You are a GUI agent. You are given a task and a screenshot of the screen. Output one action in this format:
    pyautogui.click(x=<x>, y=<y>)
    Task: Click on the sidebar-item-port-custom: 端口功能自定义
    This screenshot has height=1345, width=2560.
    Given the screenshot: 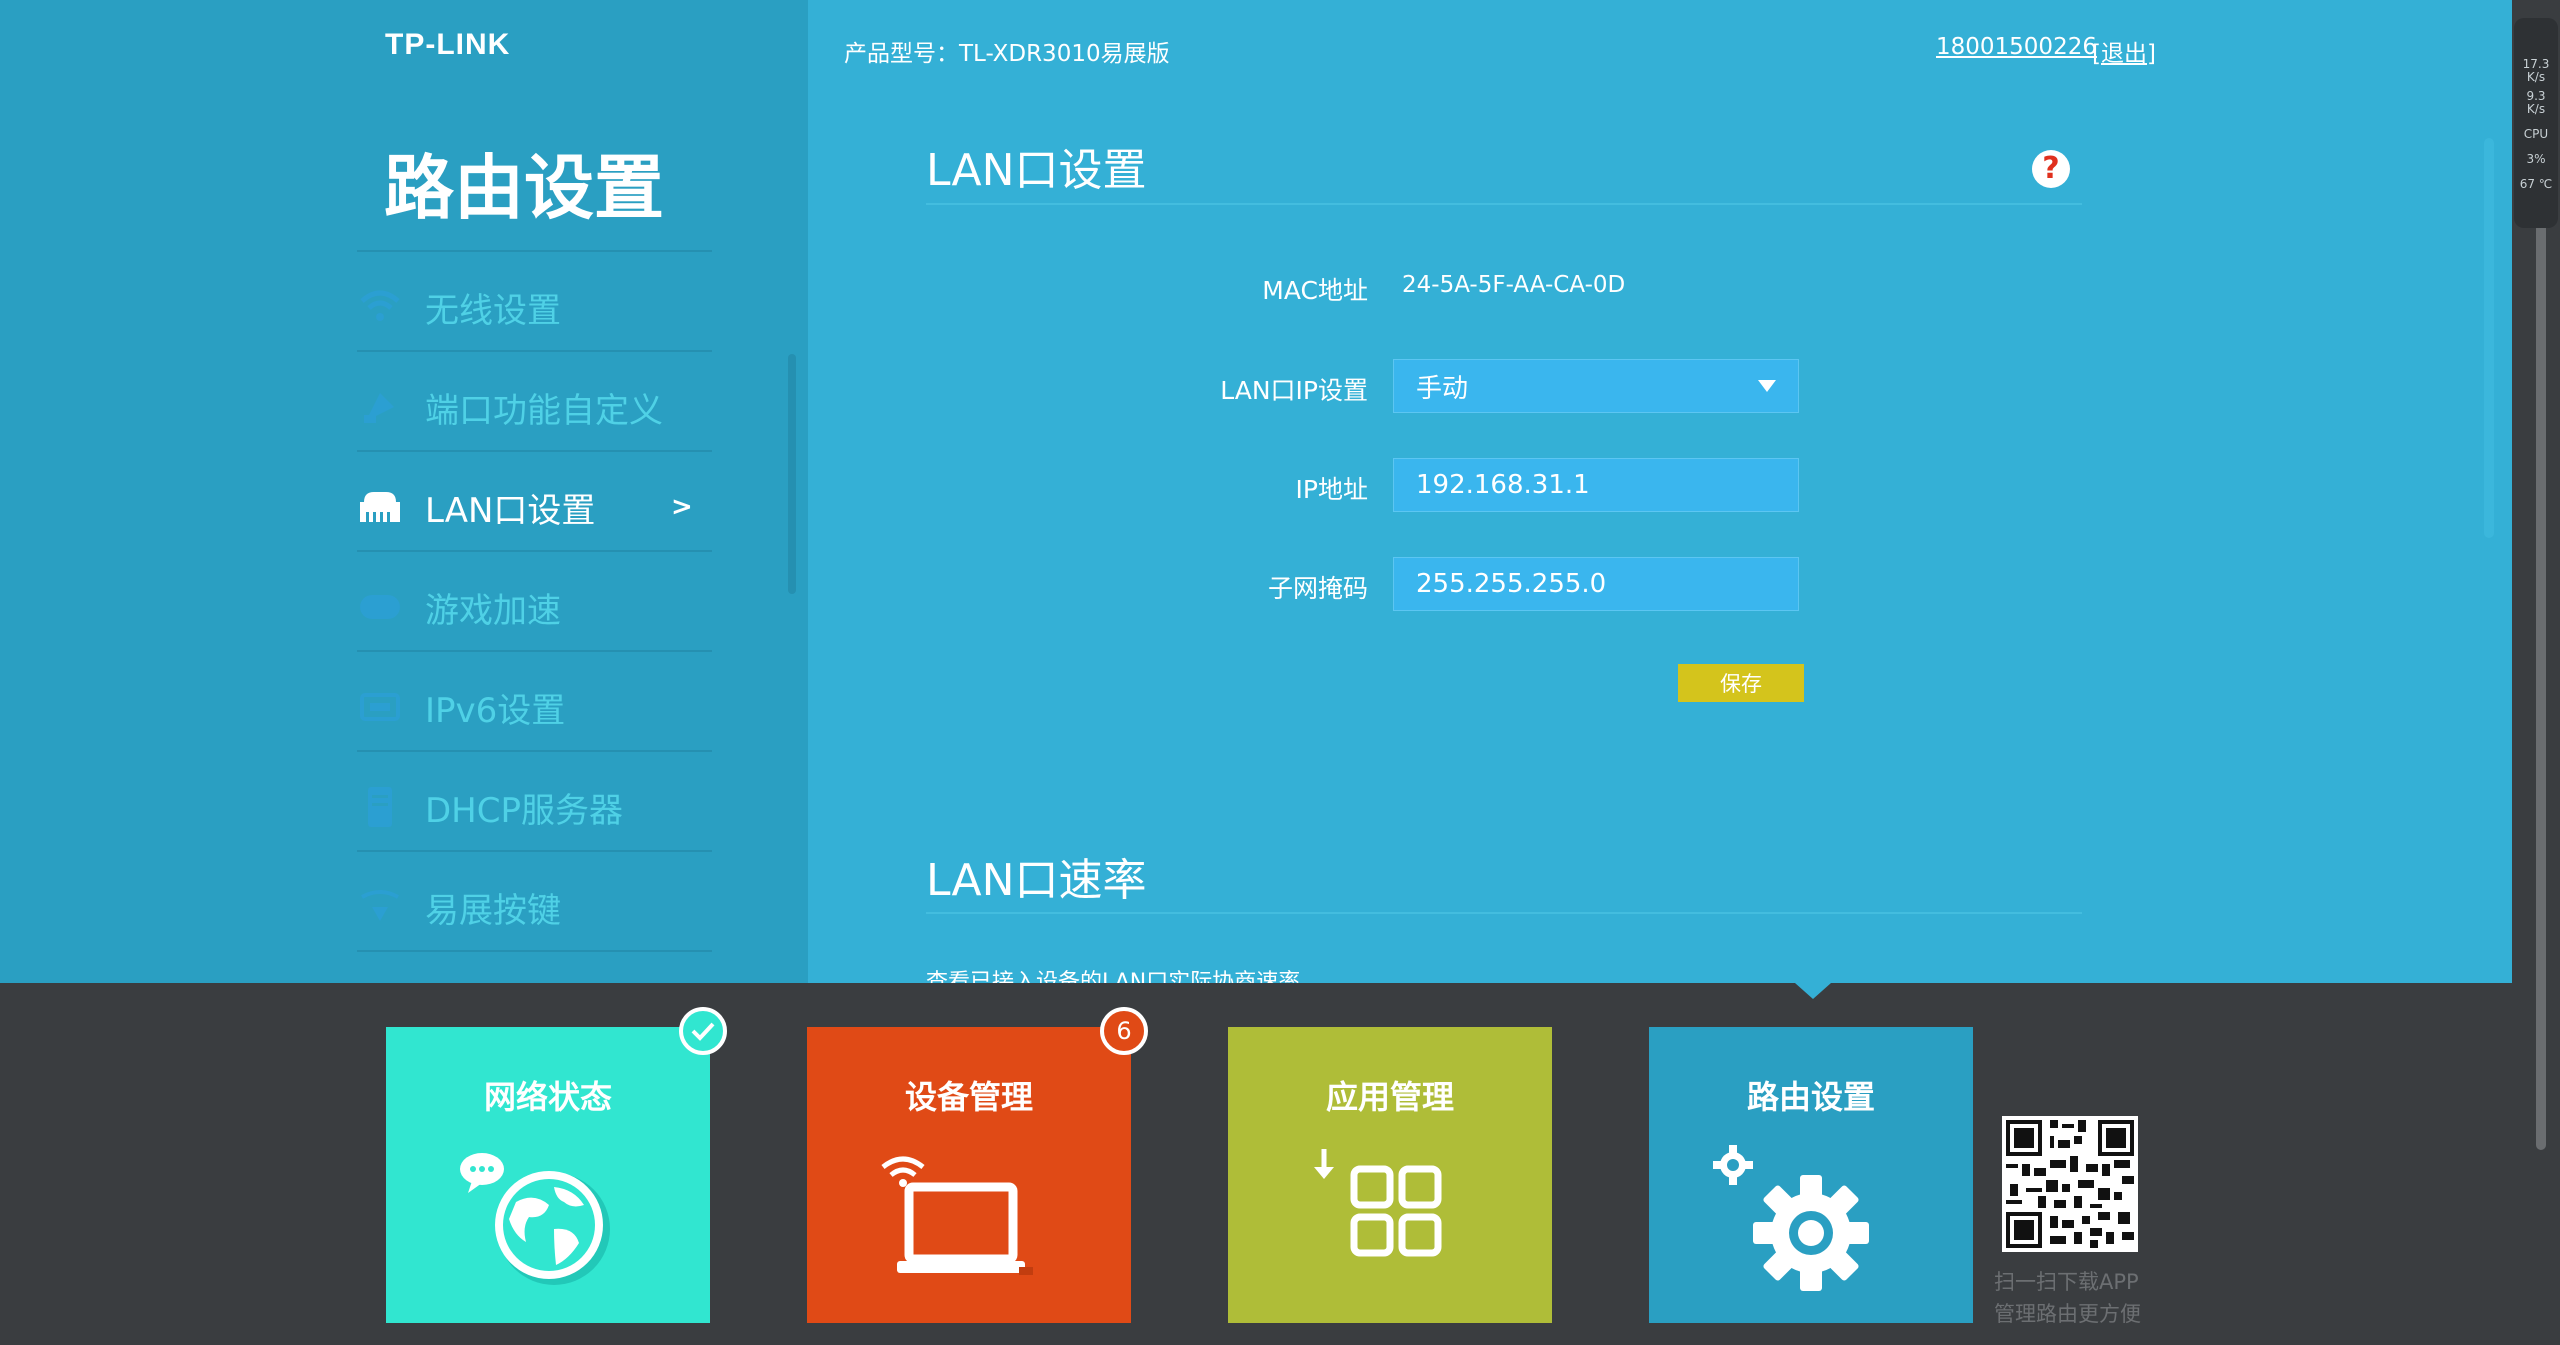 What is the action you would take?
    pyautogui.click(x=534, y=407)
    